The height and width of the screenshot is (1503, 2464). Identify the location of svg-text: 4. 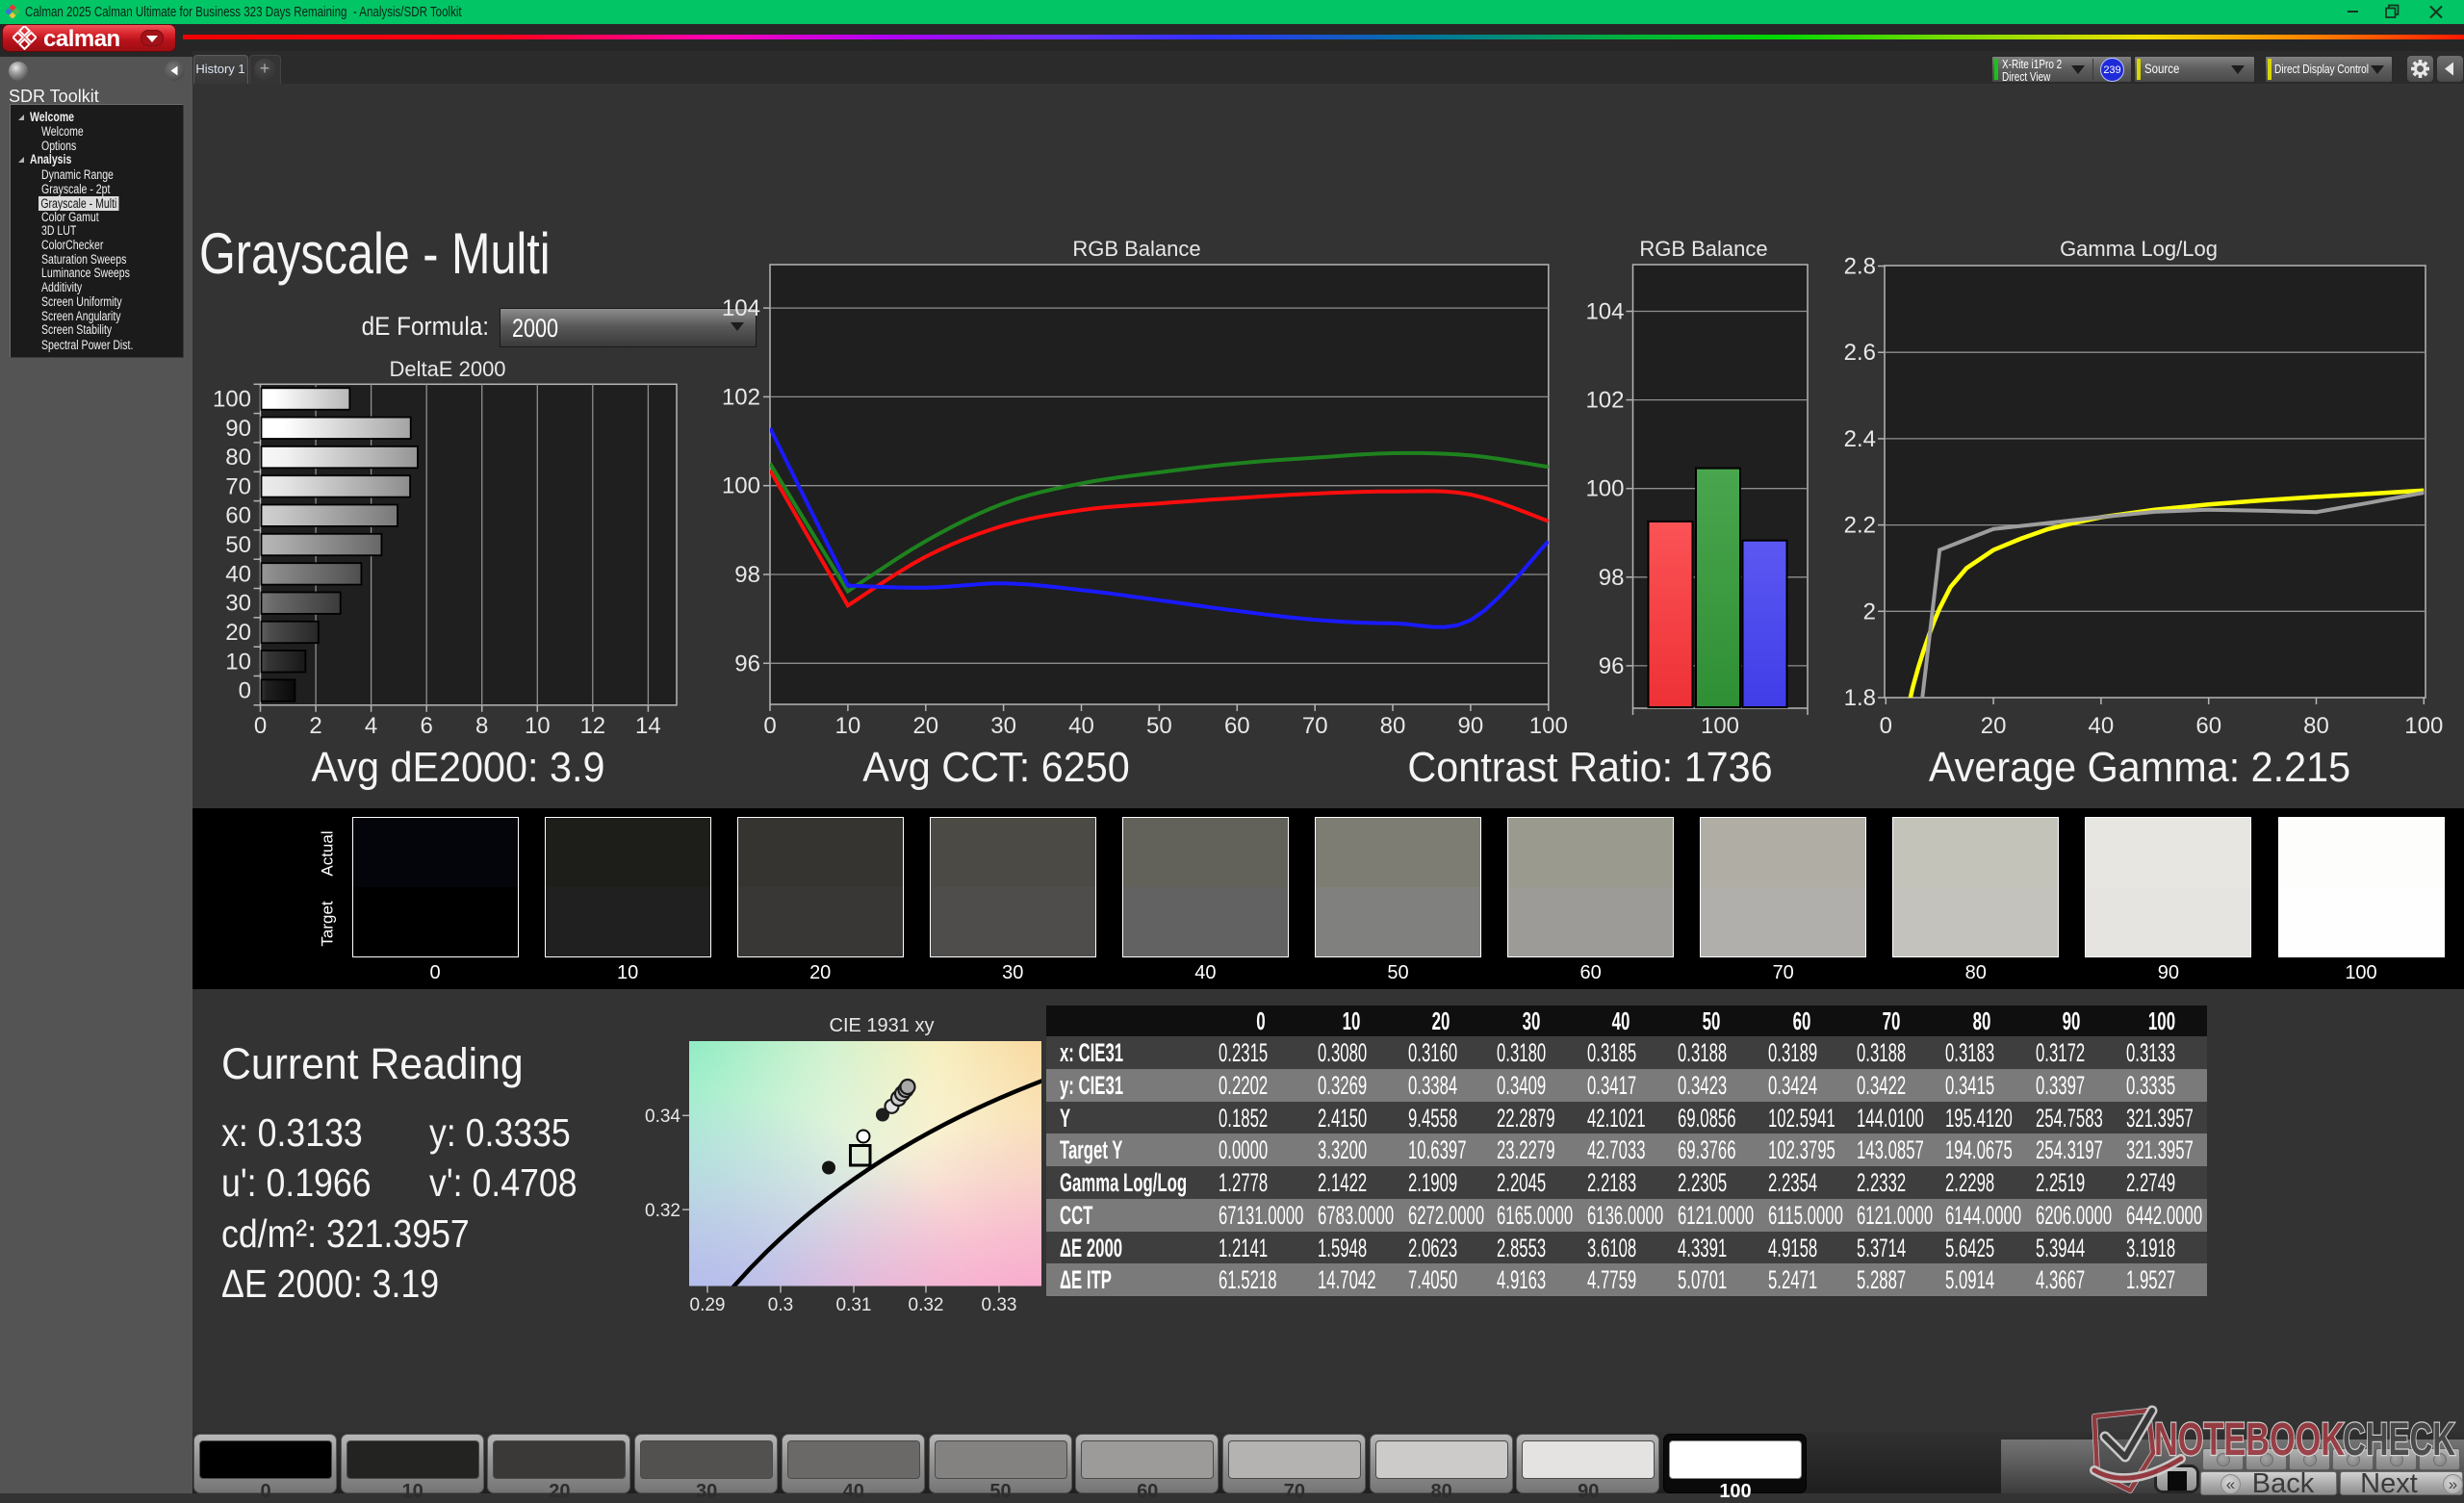
(371, 726).